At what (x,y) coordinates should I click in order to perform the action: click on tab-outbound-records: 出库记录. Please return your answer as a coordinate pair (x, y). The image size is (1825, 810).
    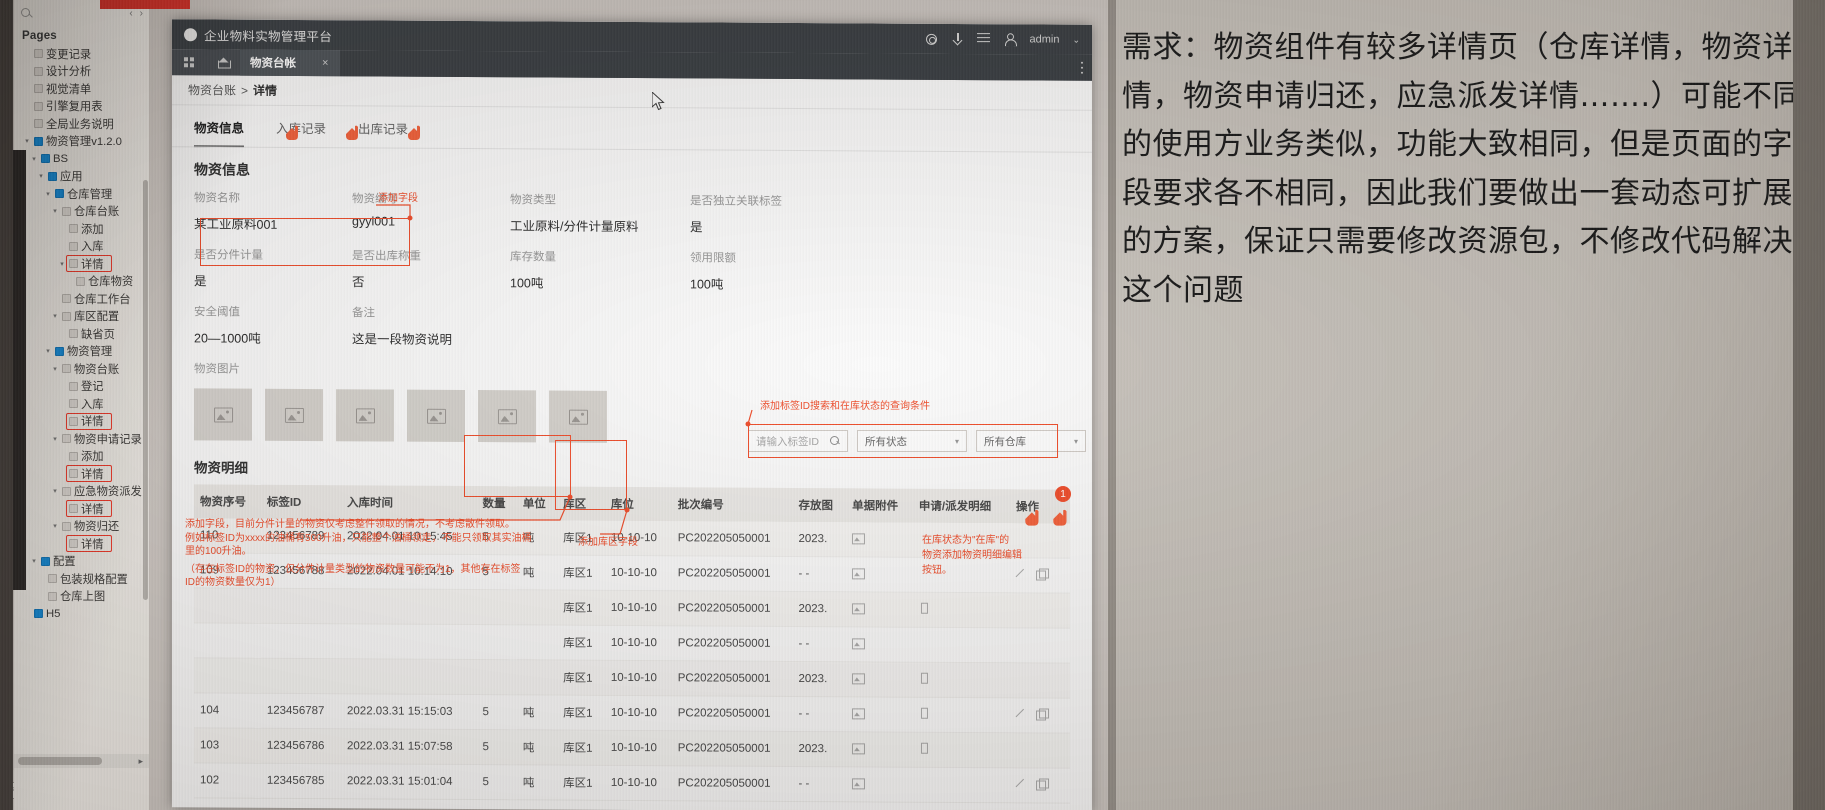
    Looking at the image, I should click on (383, 133).